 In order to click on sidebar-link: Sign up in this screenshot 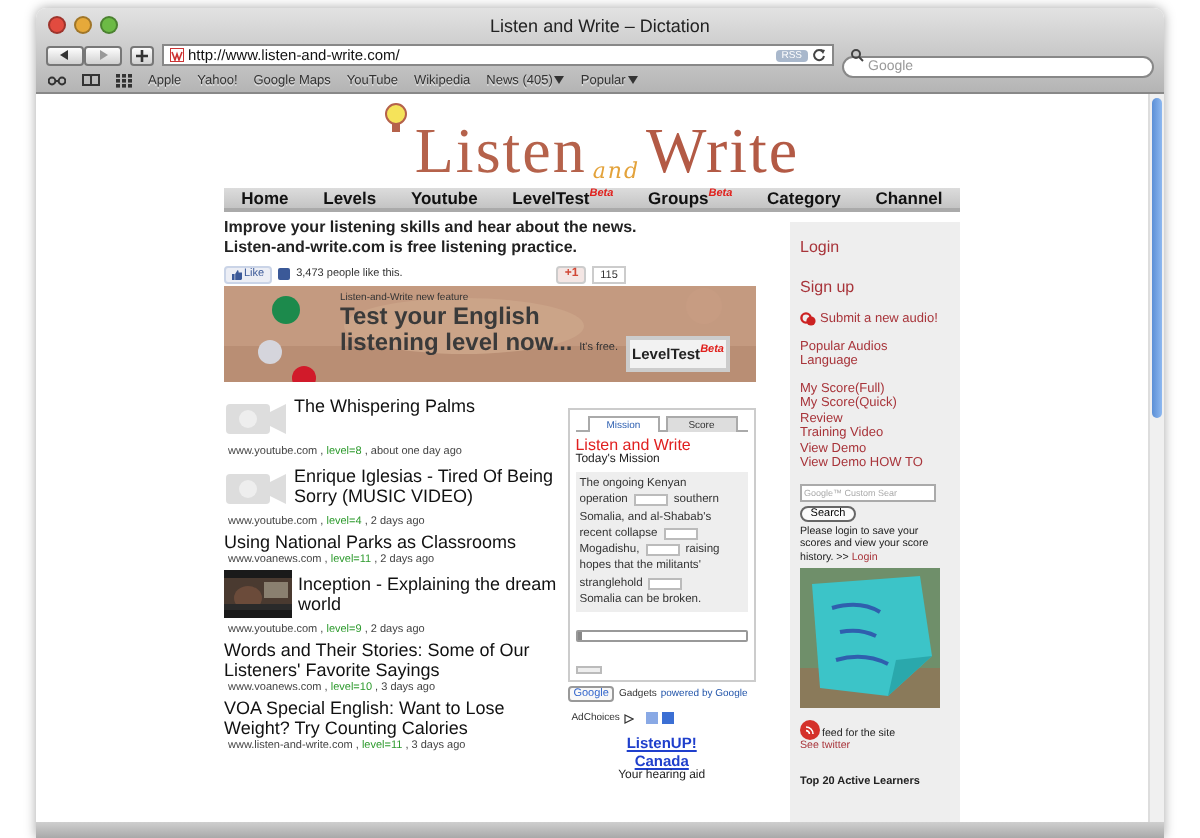, I will do `click(875, 286)`.